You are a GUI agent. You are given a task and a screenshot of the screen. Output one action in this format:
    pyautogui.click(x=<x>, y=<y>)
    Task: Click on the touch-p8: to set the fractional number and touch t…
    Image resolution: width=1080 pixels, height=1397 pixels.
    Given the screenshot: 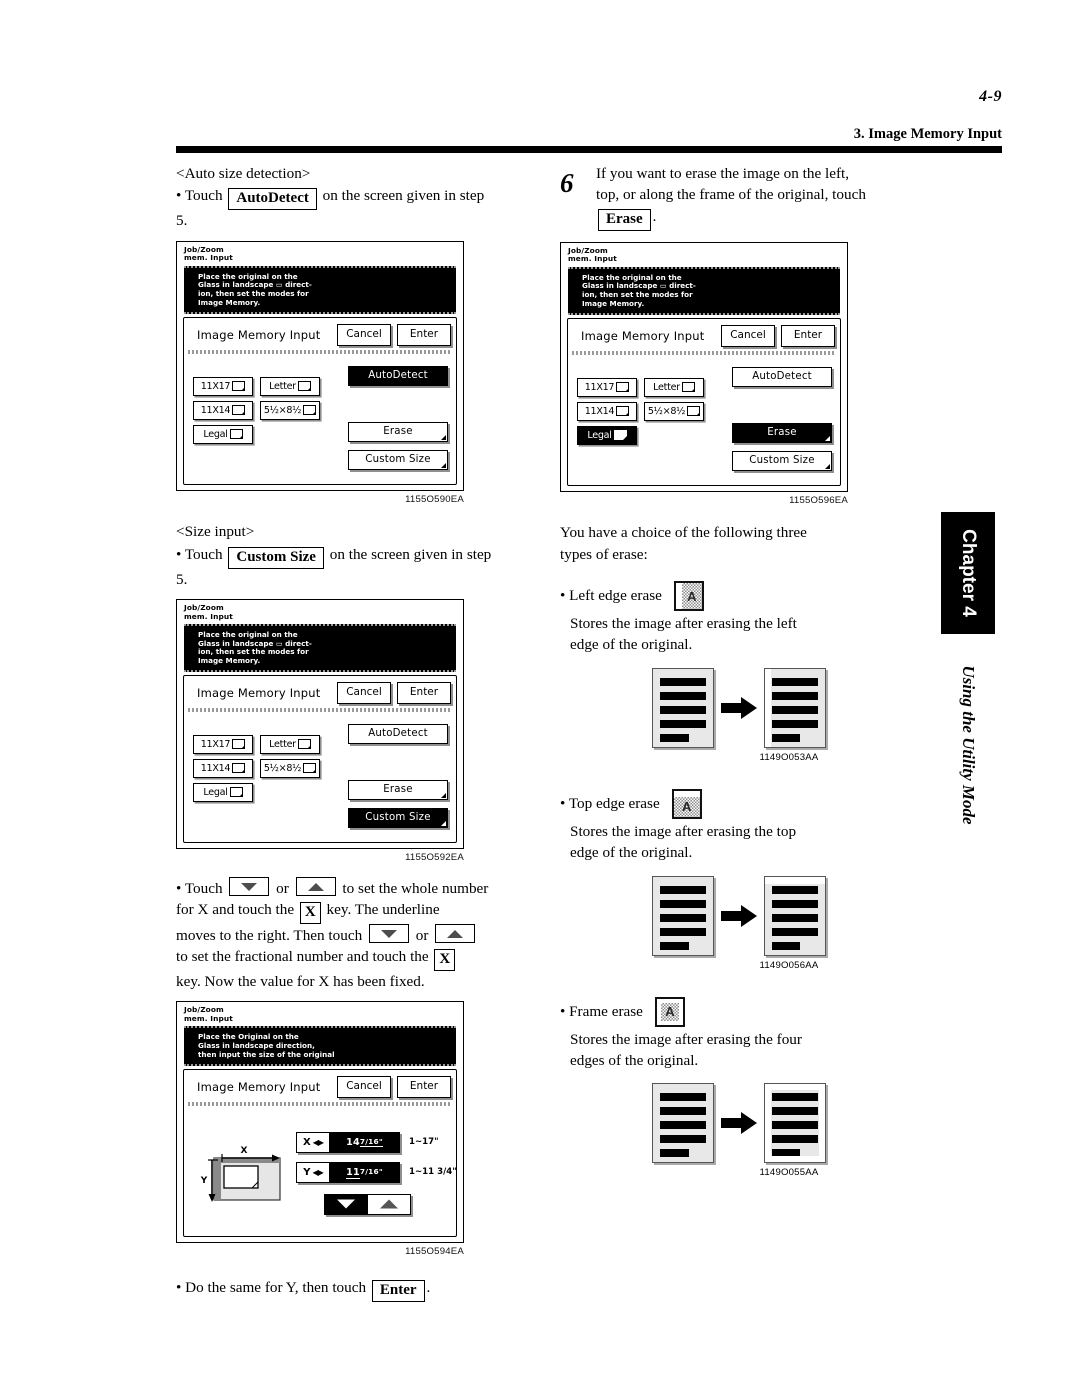 What is the action you would take?
    pyautogui.click(x=302, y=957)
    